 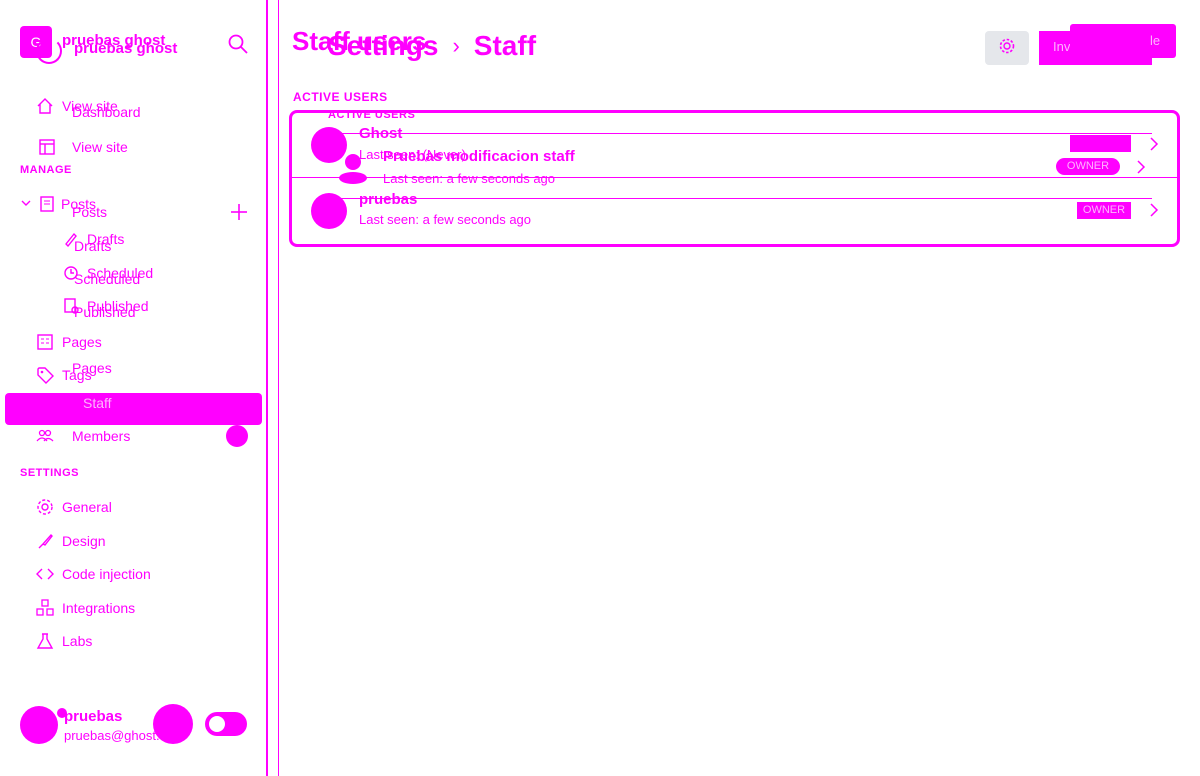 What do you see at coordinates (1123, 41) in the screenshot?
I see `invite-people-button-dup: le` at bounding box center [1123, 41].